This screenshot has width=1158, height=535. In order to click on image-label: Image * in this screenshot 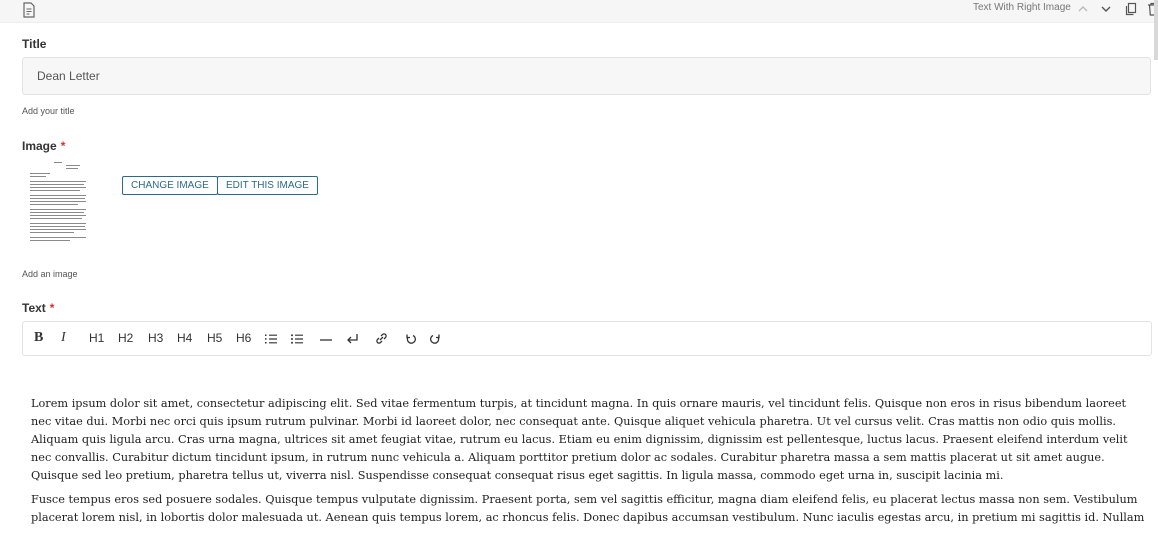, I will do `click(44, 146)`.